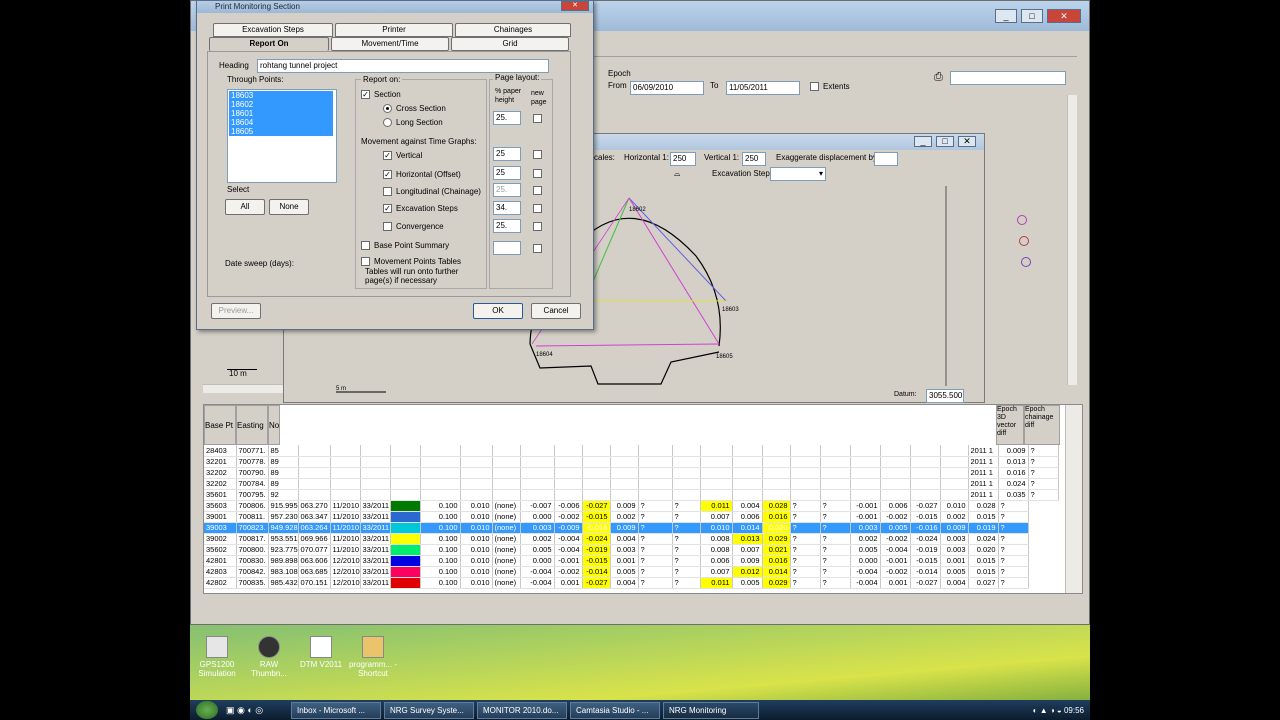 Image resolution: width=1280 pixels, height=720 pixels. Describe the element at coordinates (255, 79) in the screenshot. I see `through-points-label: Through Points:` at that location.